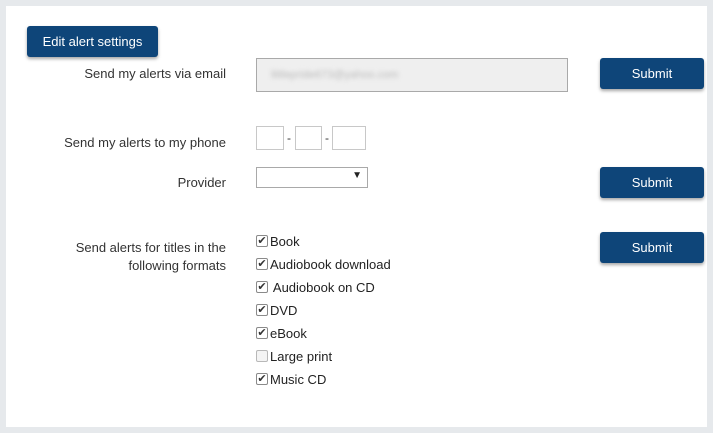  What do you see at coordinates (312, 177) in the screenshot?
I see `provider-select: ▼` at bounding box center [312, 177].